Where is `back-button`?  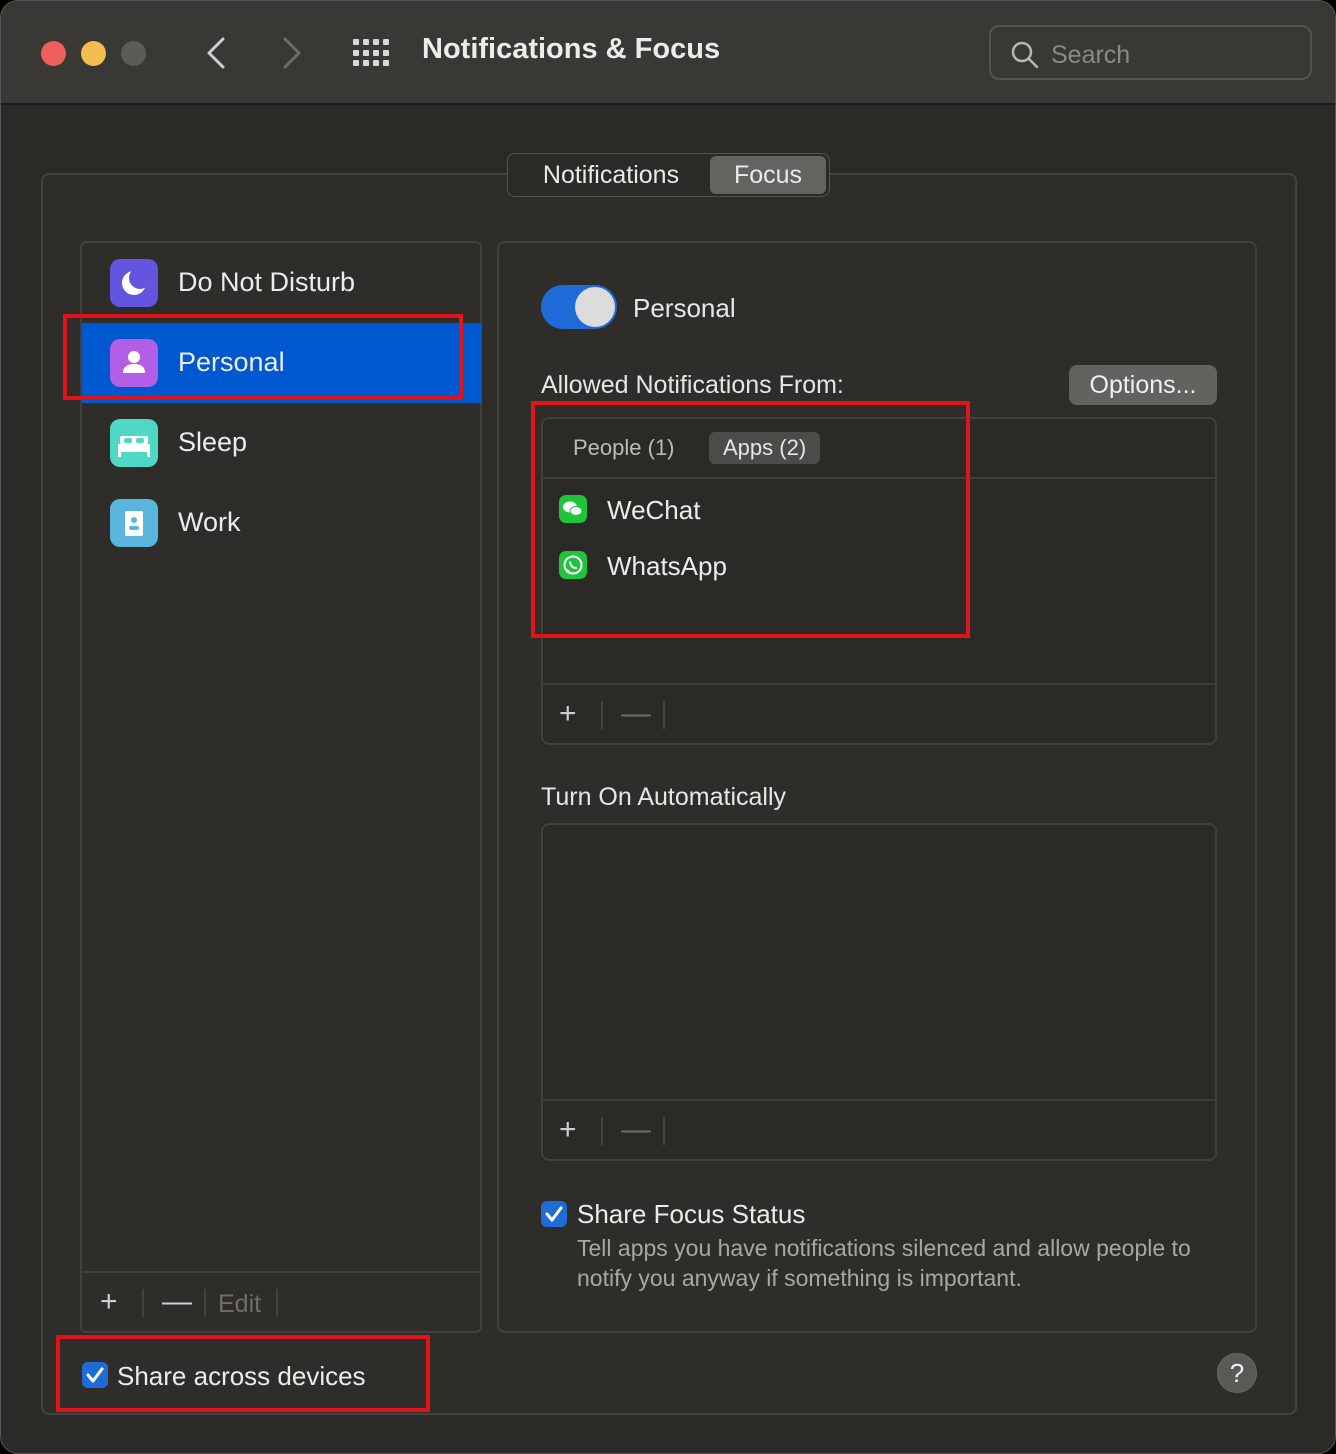 back-button is located at coordinates (216, 53).